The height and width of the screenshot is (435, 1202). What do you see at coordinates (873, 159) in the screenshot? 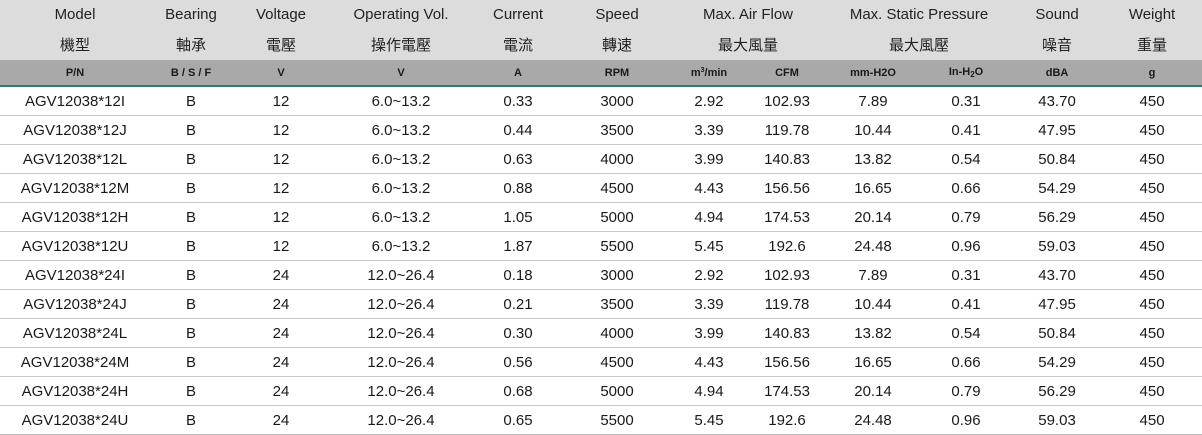
I see `cell-pressure-mmh2o: 13.82` at bounding box center [873, 159].